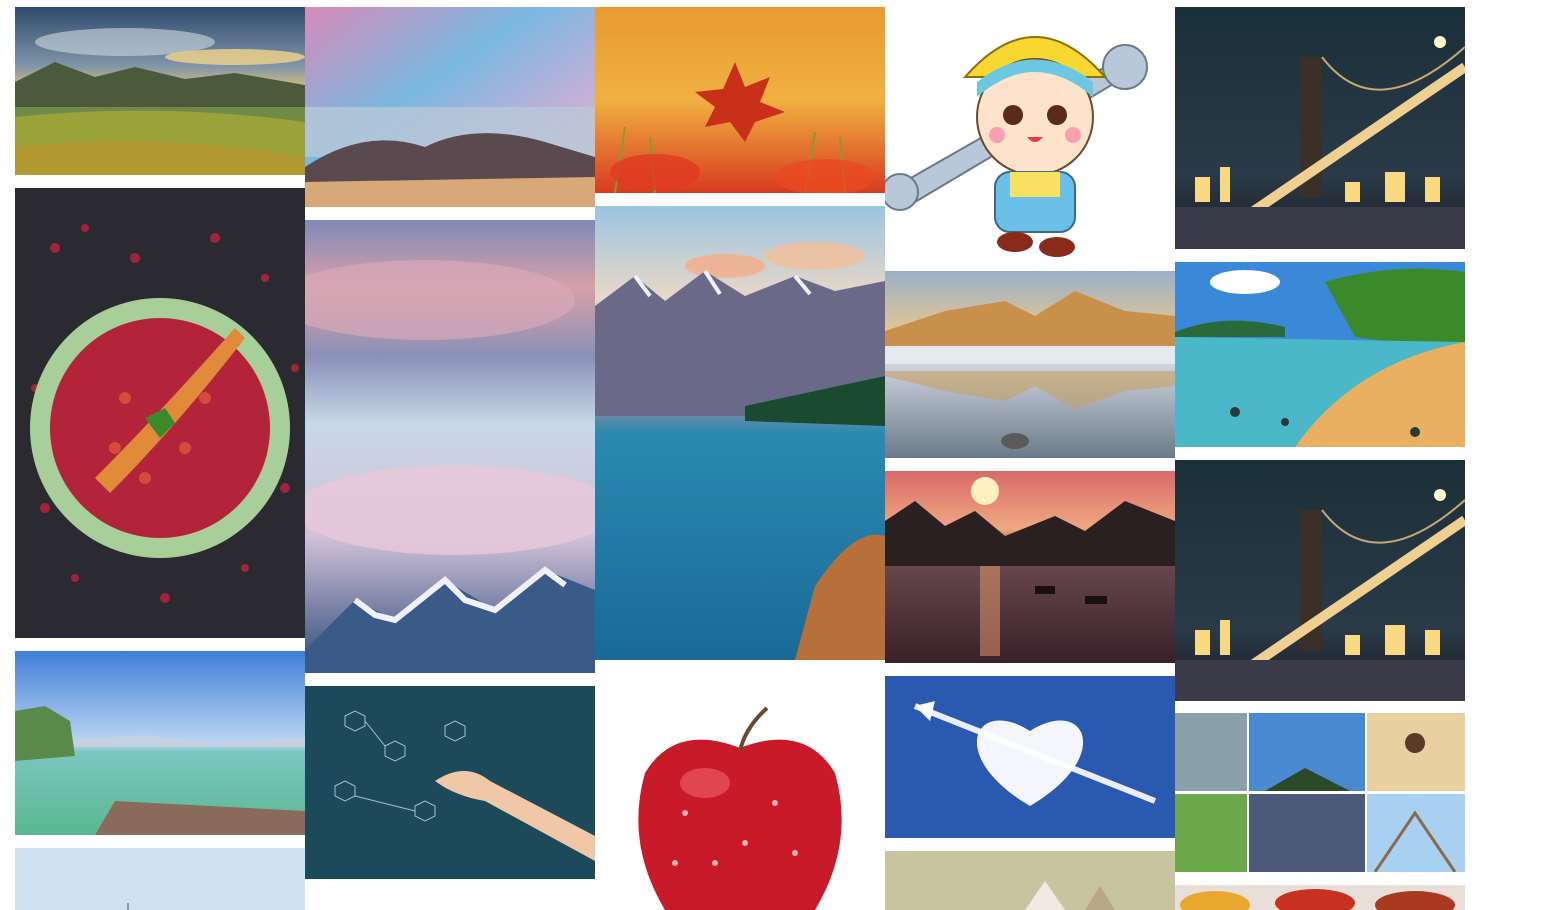 The height and width of the screenshot is (910, 1549). Describe the element at coordinates (160, 743) in the screenshot. I see `gallery-image-turquoise-lake` at that location.